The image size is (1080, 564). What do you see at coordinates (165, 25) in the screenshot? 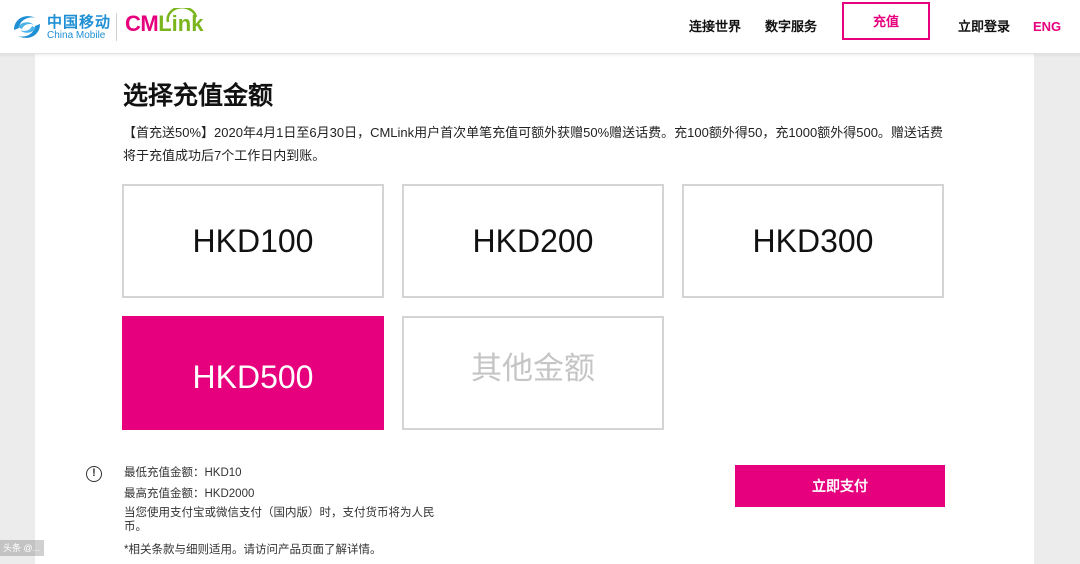
I see `cmlink-logo: CMLink` at bounding box center [165, 25].